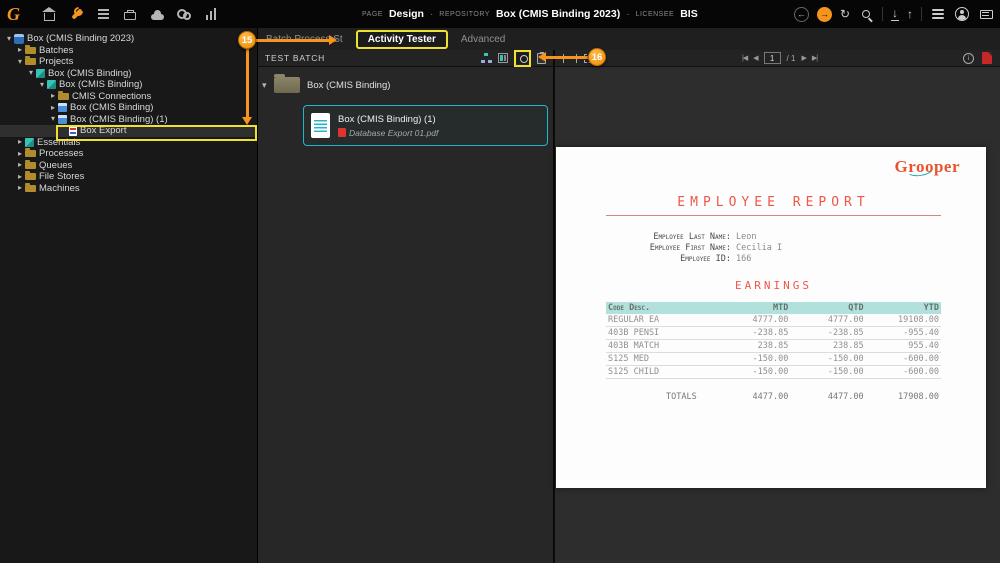  I want to click on upload-button: ↑, so click(910, 14).